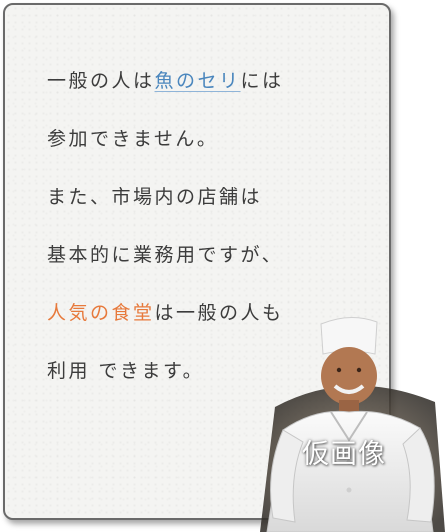 This screenshot has height=532, width=445. What do you see at coordinates (101, 313) in the screenshot?
I see `popular-cafeteria-highlight: 人気の食堂` at bounding box center [101, 313].